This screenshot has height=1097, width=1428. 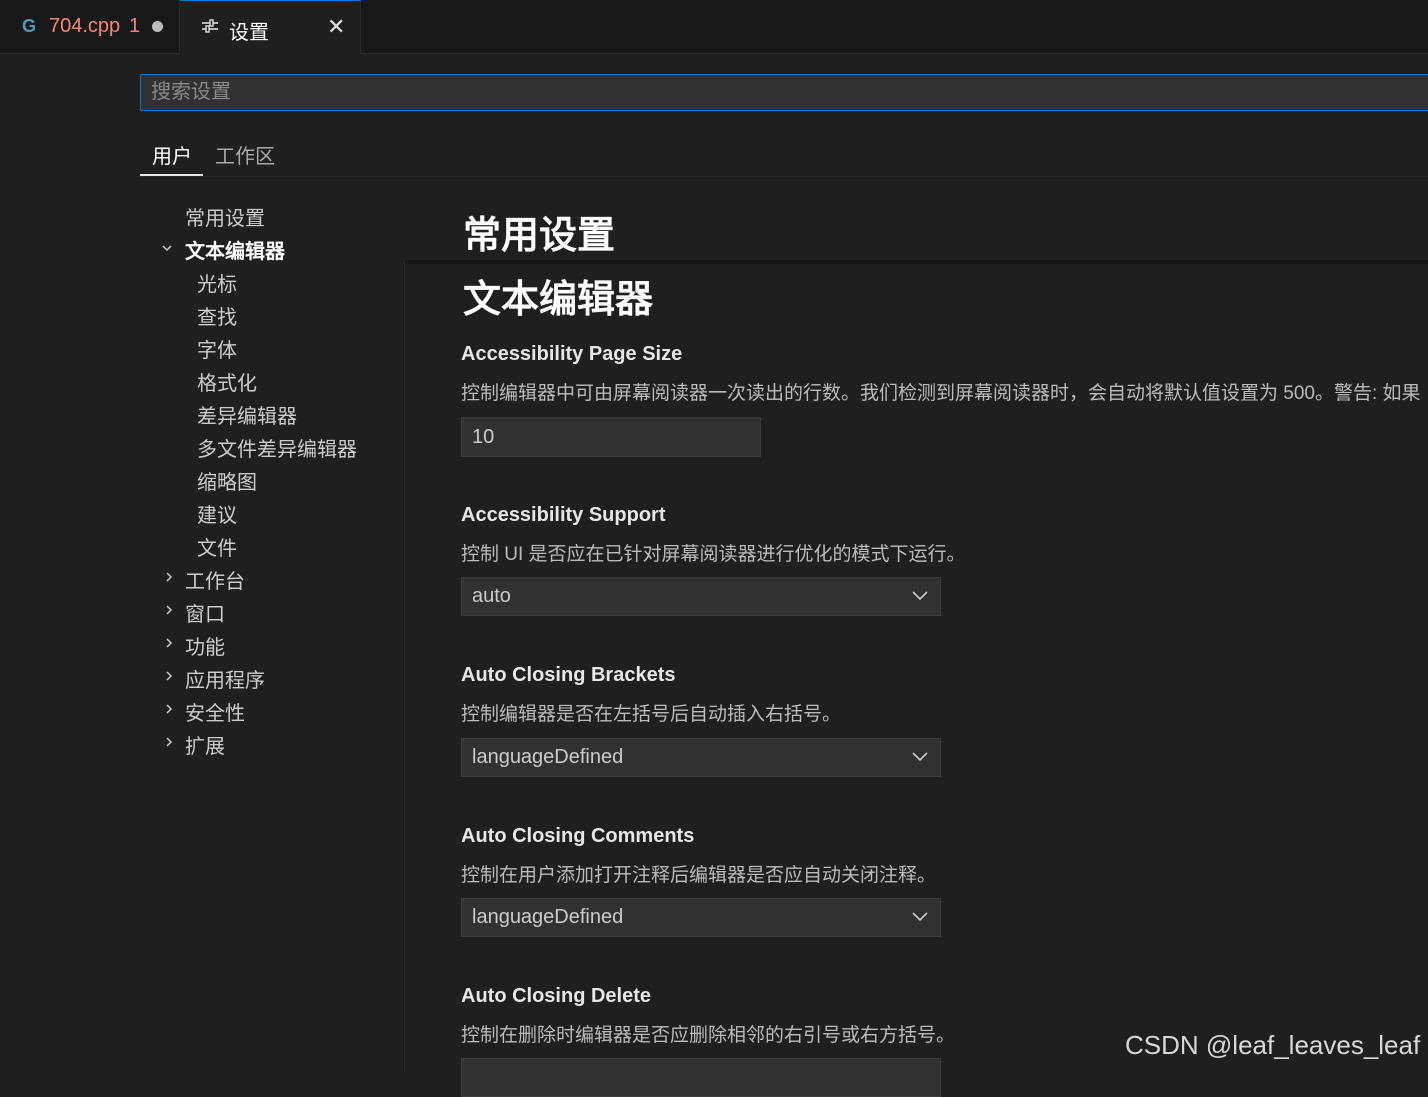 What do you see at coordinates (235, 249) in the screenshot?
I see `toc-item-text-editor: 文本编辑器` at bounding box center [235, 249].